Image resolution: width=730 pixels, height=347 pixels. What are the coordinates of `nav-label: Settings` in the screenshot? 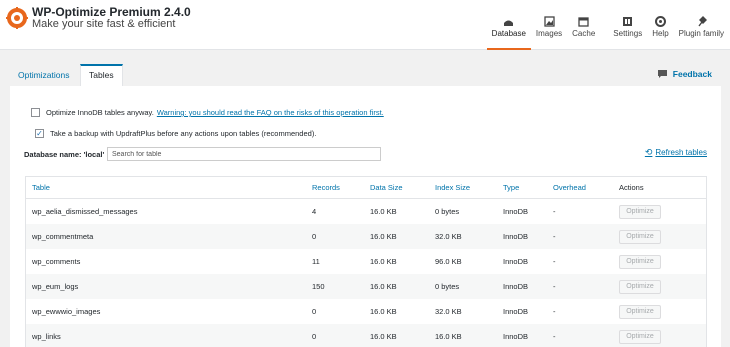 It's located at (628, 33).